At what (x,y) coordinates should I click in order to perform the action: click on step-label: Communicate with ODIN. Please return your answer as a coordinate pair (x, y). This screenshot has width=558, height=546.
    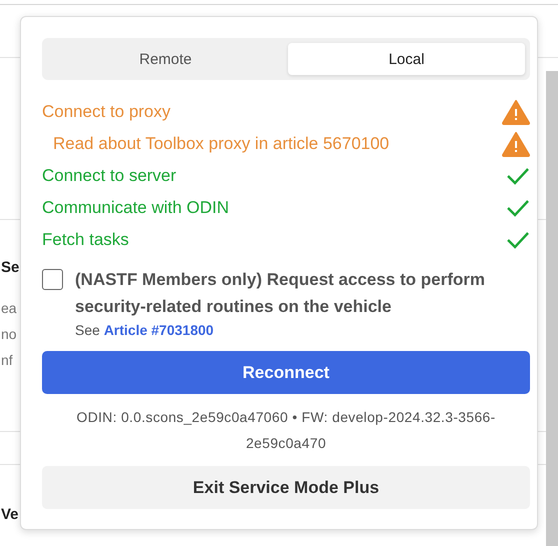
    Looking at the image, I should click on (136, 208).